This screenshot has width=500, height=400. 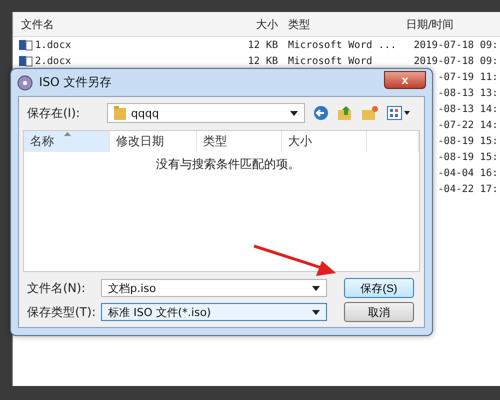 What do you see at coordinates (468, 77) in the screenshot?
I see `file-date: -07-19 11:` at bounding box center [468, 77].